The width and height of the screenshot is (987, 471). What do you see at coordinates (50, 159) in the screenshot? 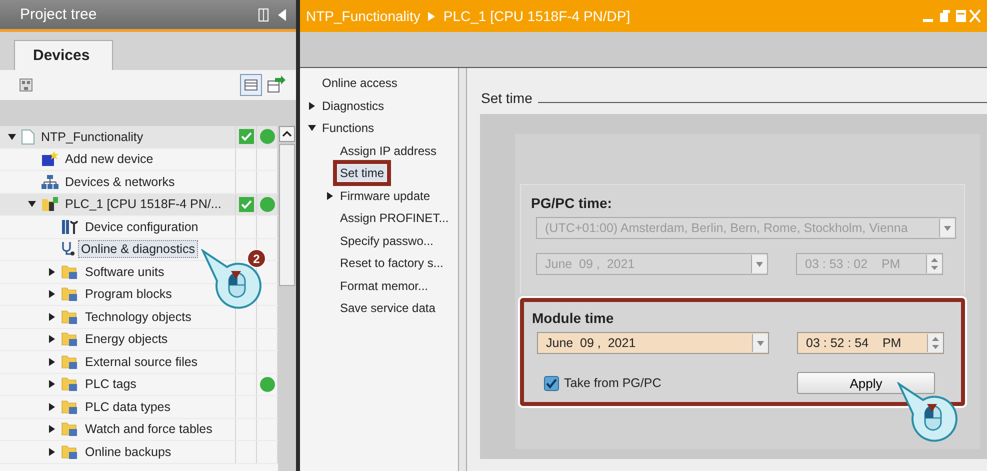
I see `star-device-icon` at bounding box center [50, 159].